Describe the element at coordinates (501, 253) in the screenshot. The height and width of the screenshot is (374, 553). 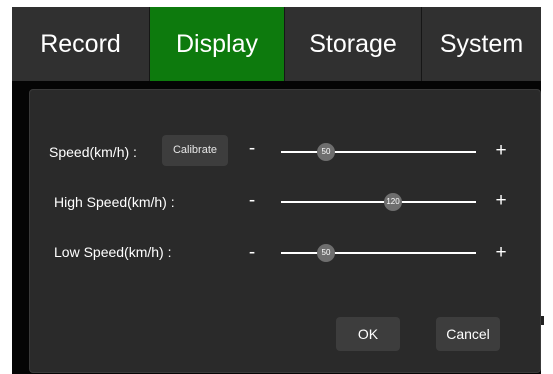
I see `low-speed-increase-button: +` at that location.